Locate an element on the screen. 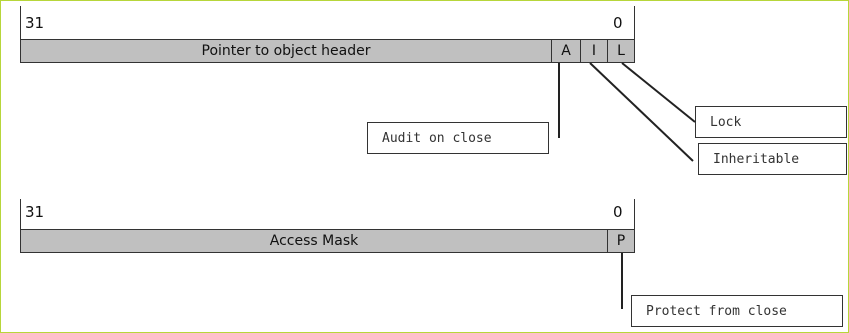 Image resolution: width=849 pixels, height=333 pixels. connector-lines is located at coordinates (627, 185).